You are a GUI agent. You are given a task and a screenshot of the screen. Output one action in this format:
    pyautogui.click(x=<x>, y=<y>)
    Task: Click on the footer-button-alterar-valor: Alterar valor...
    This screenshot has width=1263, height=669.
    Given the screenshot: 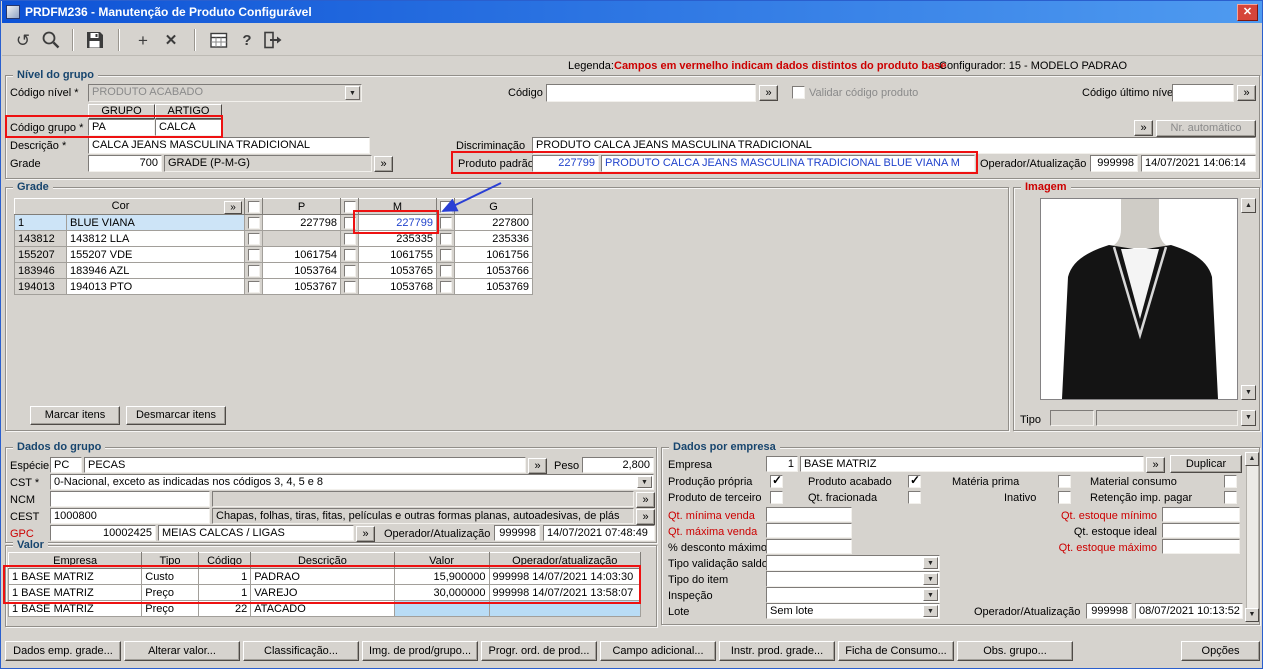 What is the action you would take?
    pyautogui.click(x=182, y=651)
    